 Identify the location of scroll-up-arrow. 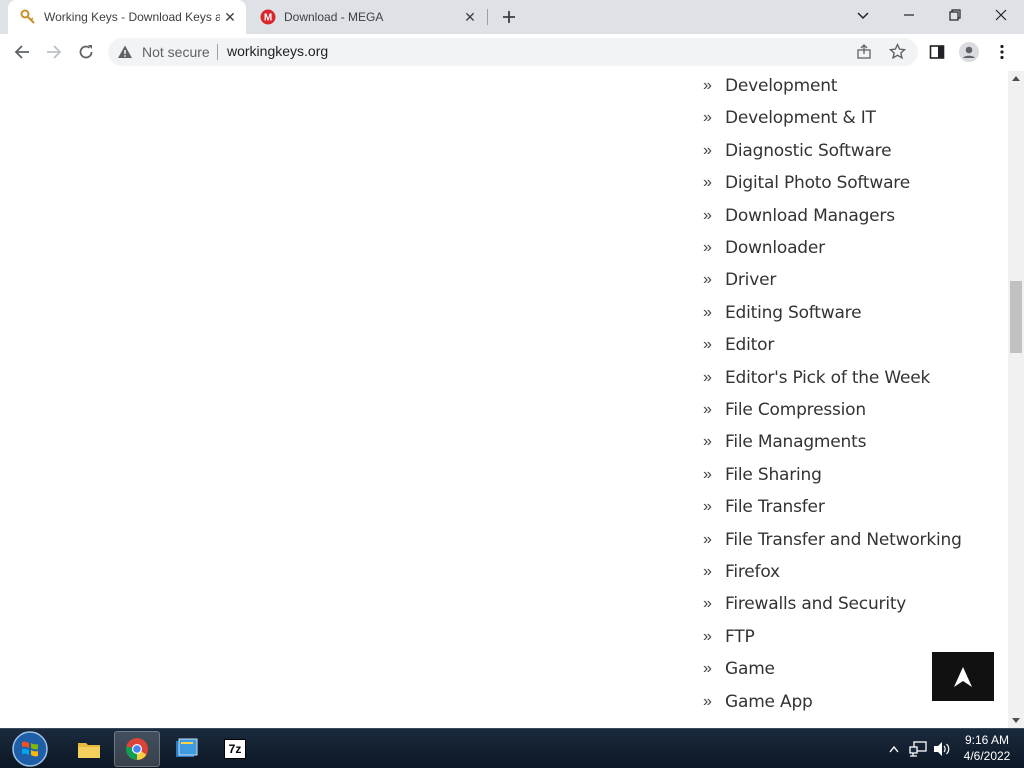
(1016, 78).